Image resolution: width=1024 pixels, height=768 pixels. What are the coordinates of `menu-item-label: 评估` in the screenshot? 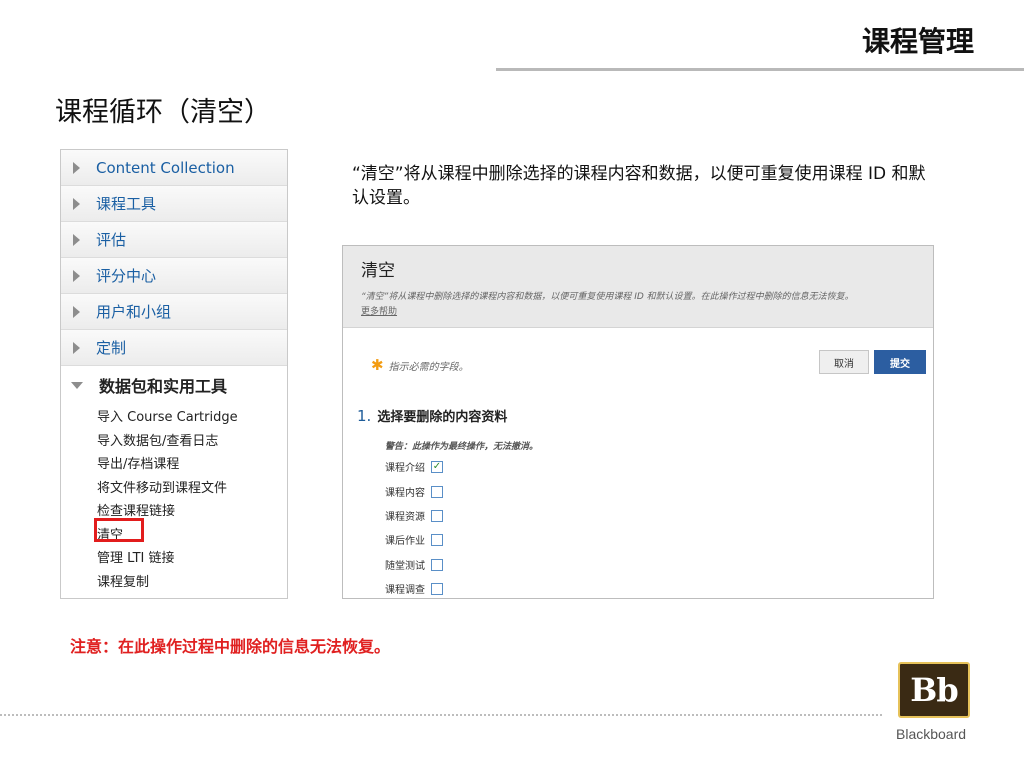 It's located at (111, 240).